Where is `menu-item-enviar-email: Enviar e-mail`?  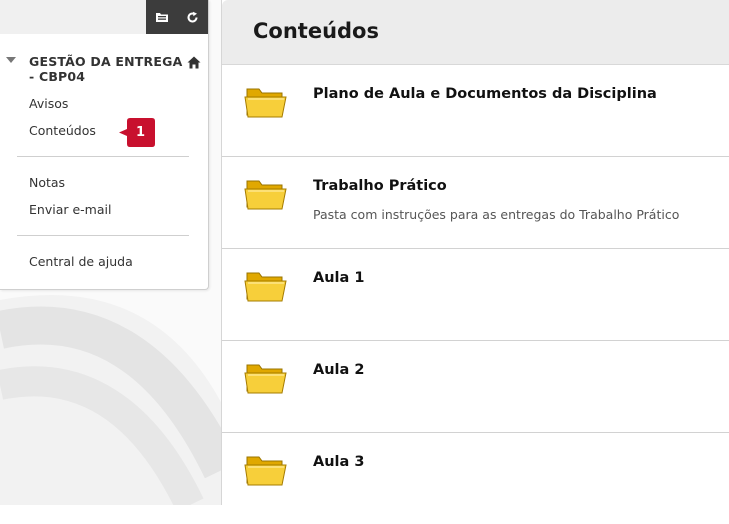 menu-item-enviar-email: Enviar e-mail is located at coordinates (70, 209).